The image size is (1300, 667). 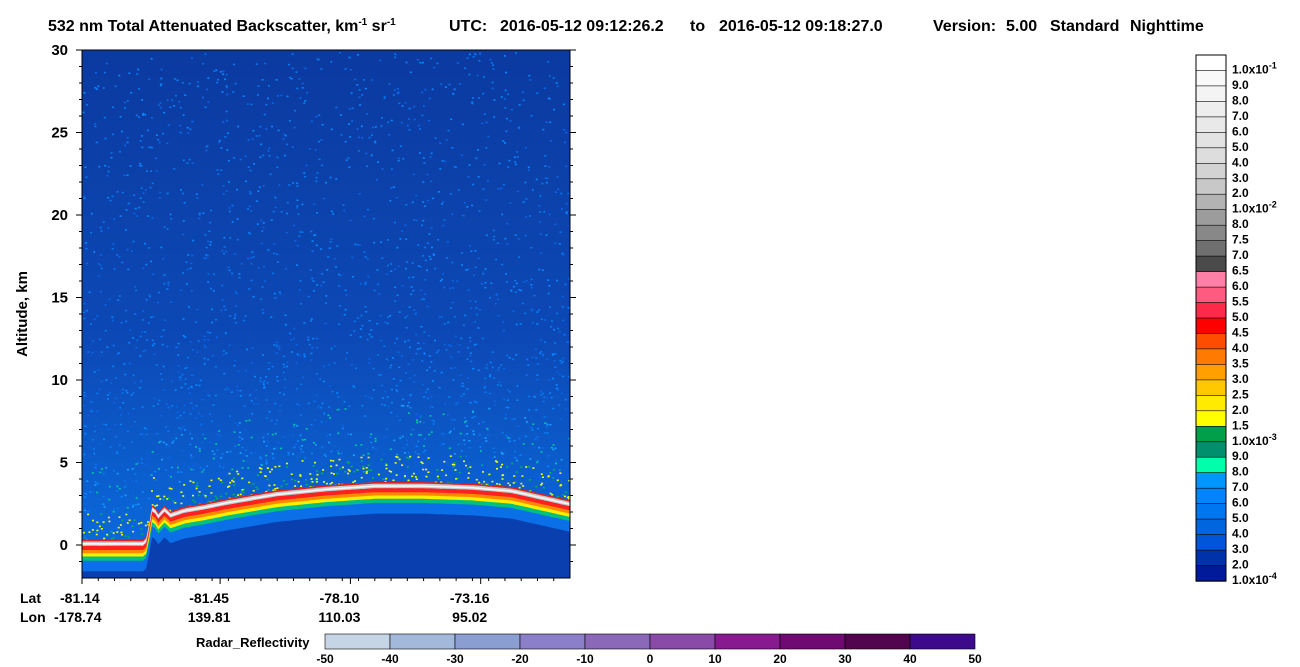 What do you see at coordinates (1211, 233) in the screenshot?
I see `colorbar-swatch` at bounding box center [1211, 233].